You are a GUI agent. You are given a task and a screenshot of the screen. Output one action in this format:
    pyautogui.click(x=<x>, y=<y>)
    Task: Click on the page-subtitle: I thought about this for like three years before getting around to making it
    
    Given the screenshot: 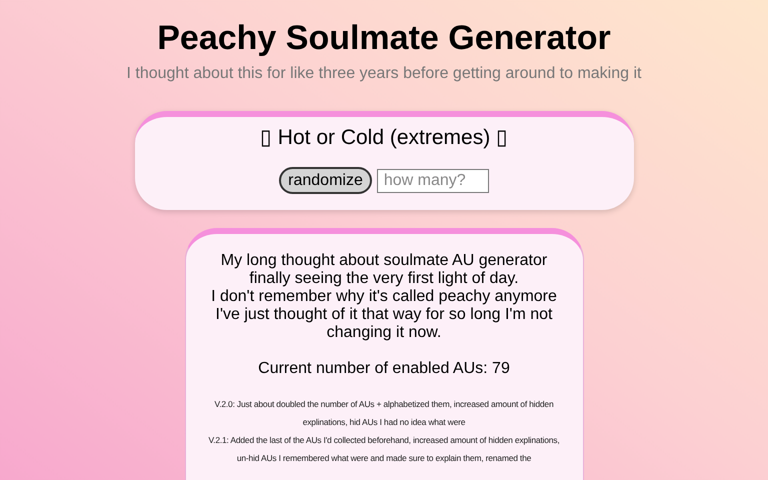 What is the action you would take?
    pyautogui.click(x=384, y=74)
    